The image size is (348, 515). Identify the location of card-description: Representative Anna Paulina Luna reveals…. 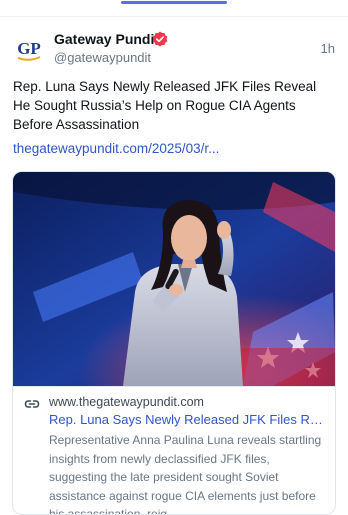
(185, 474).